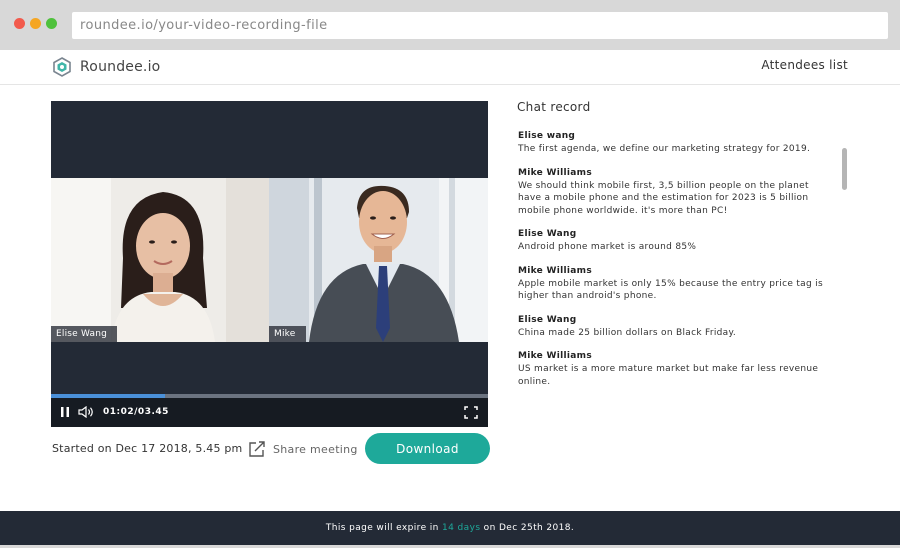 Image resolution: width=900 pixels, height=548 pixels. I want to click on download-button: Download, so click(427, 448).